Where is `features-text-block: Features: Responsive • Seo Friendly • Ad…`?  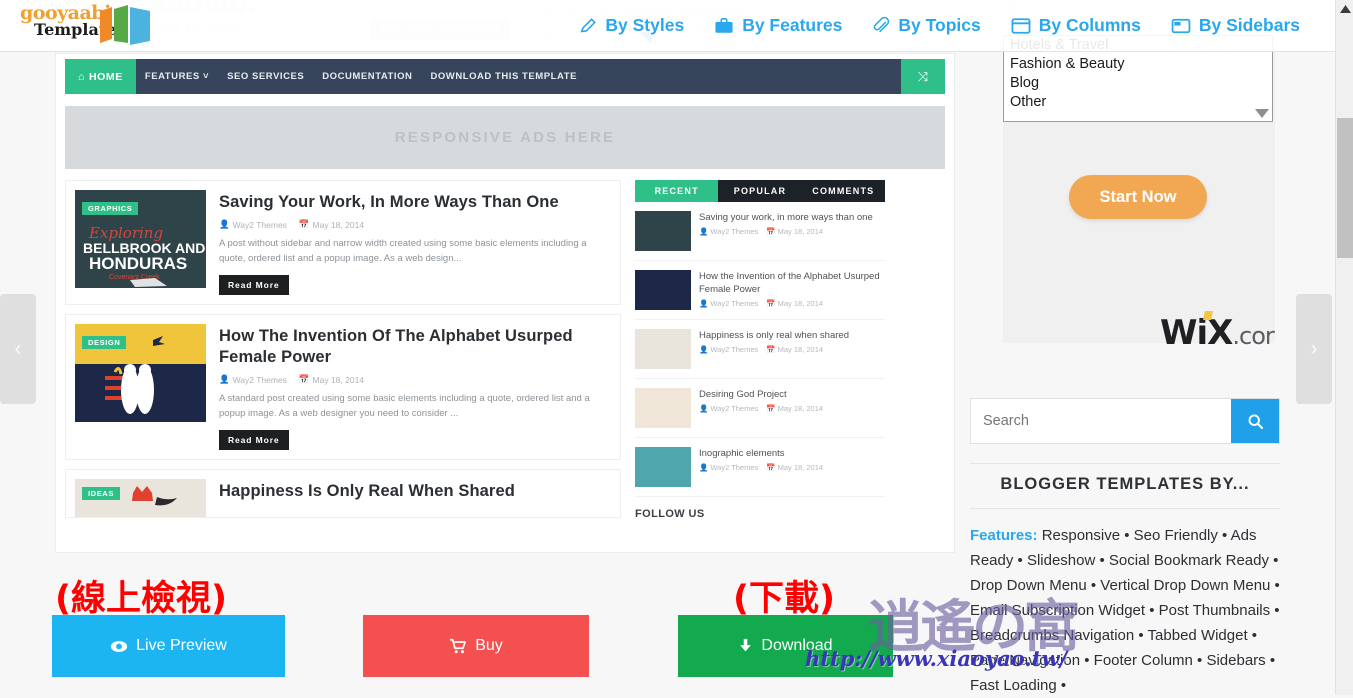 features-text-block: Features: Responsive • Seo Friendly • Ad… is located at coordinates (1126, 610).